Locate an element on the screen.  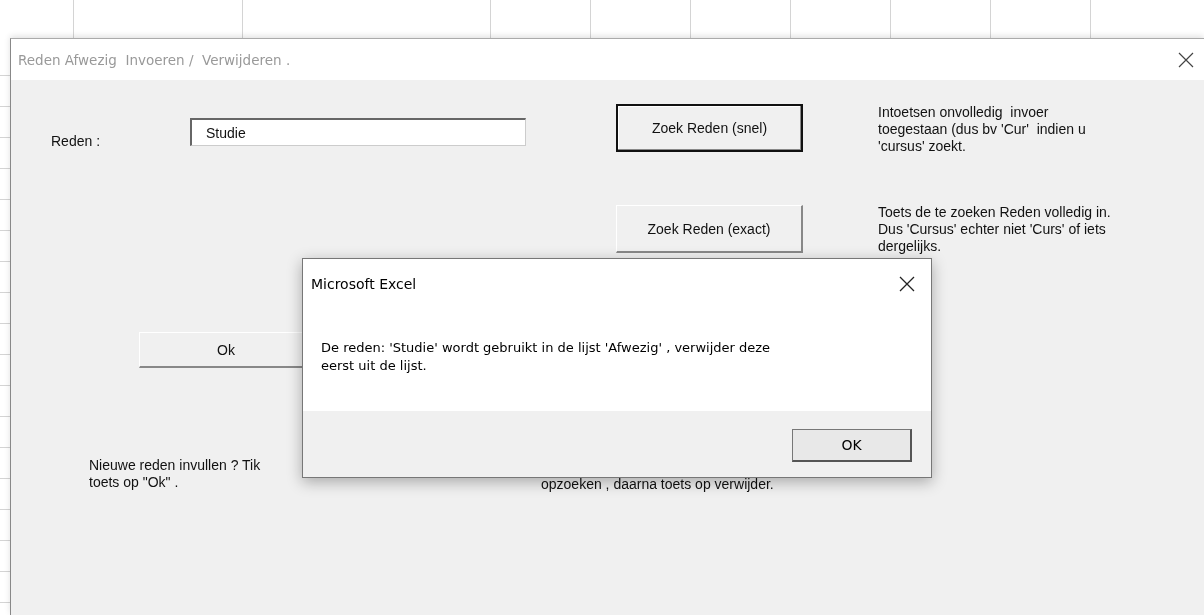
window-title: Reden Afwezig Invoeren / Verwijderen . is located at coordinates (154, 59).